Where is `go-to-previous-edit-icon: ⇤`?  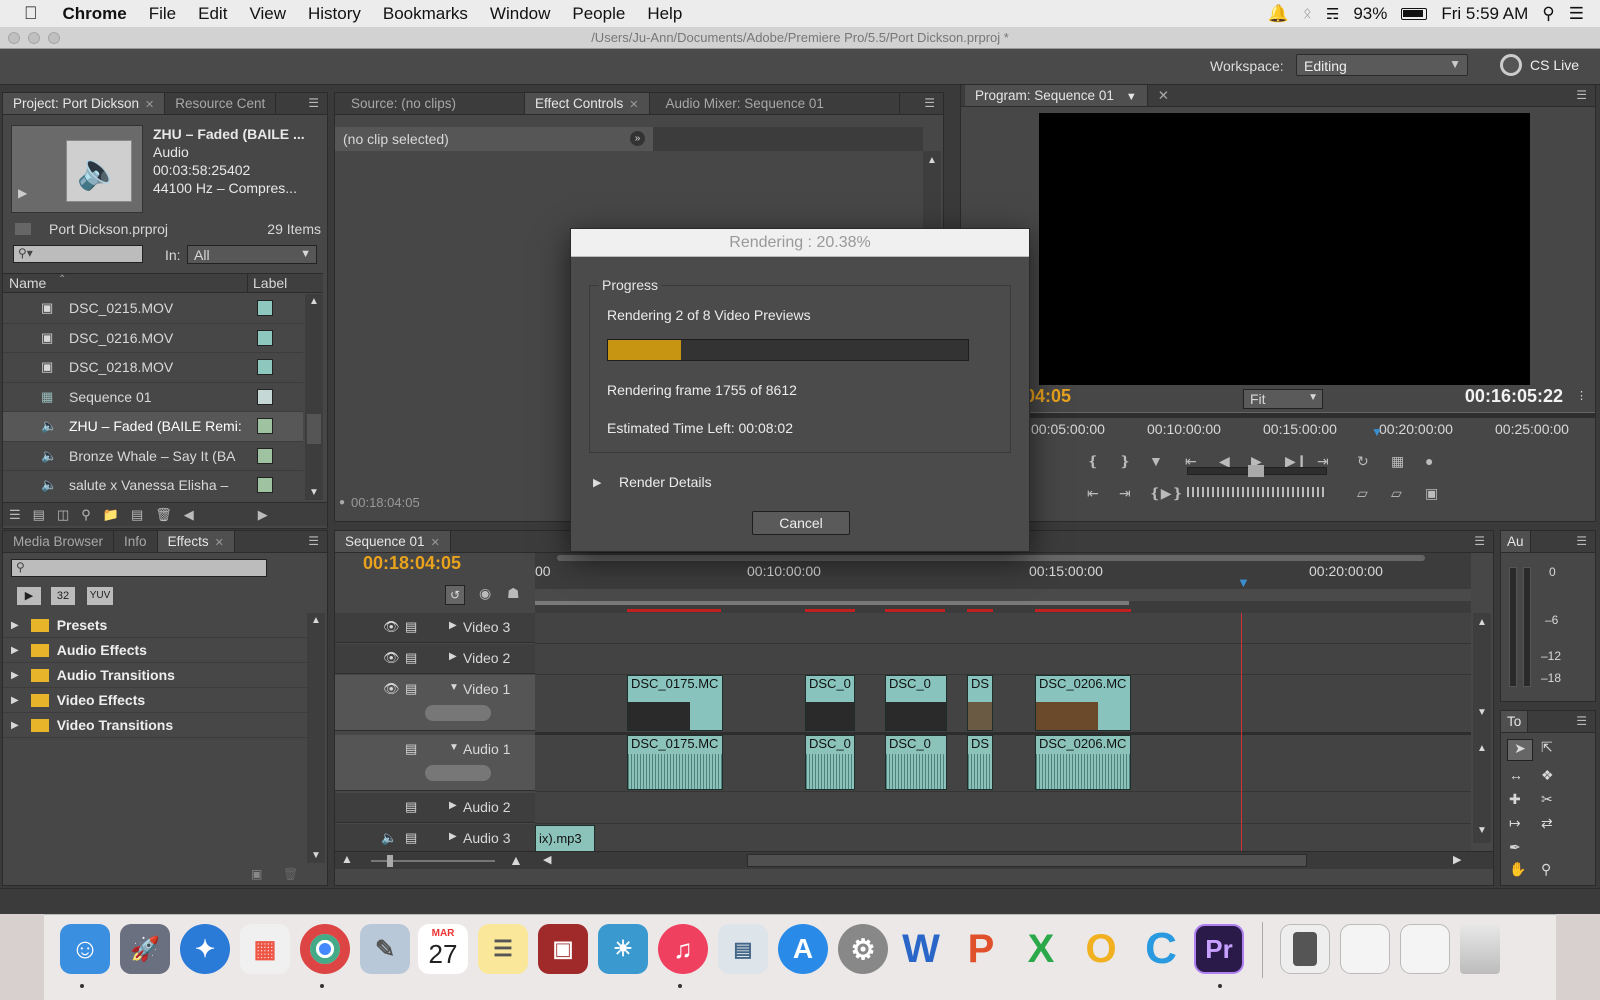
go-to-previous-edit-icon: ⇤ is located at coordinates (1093, 493).